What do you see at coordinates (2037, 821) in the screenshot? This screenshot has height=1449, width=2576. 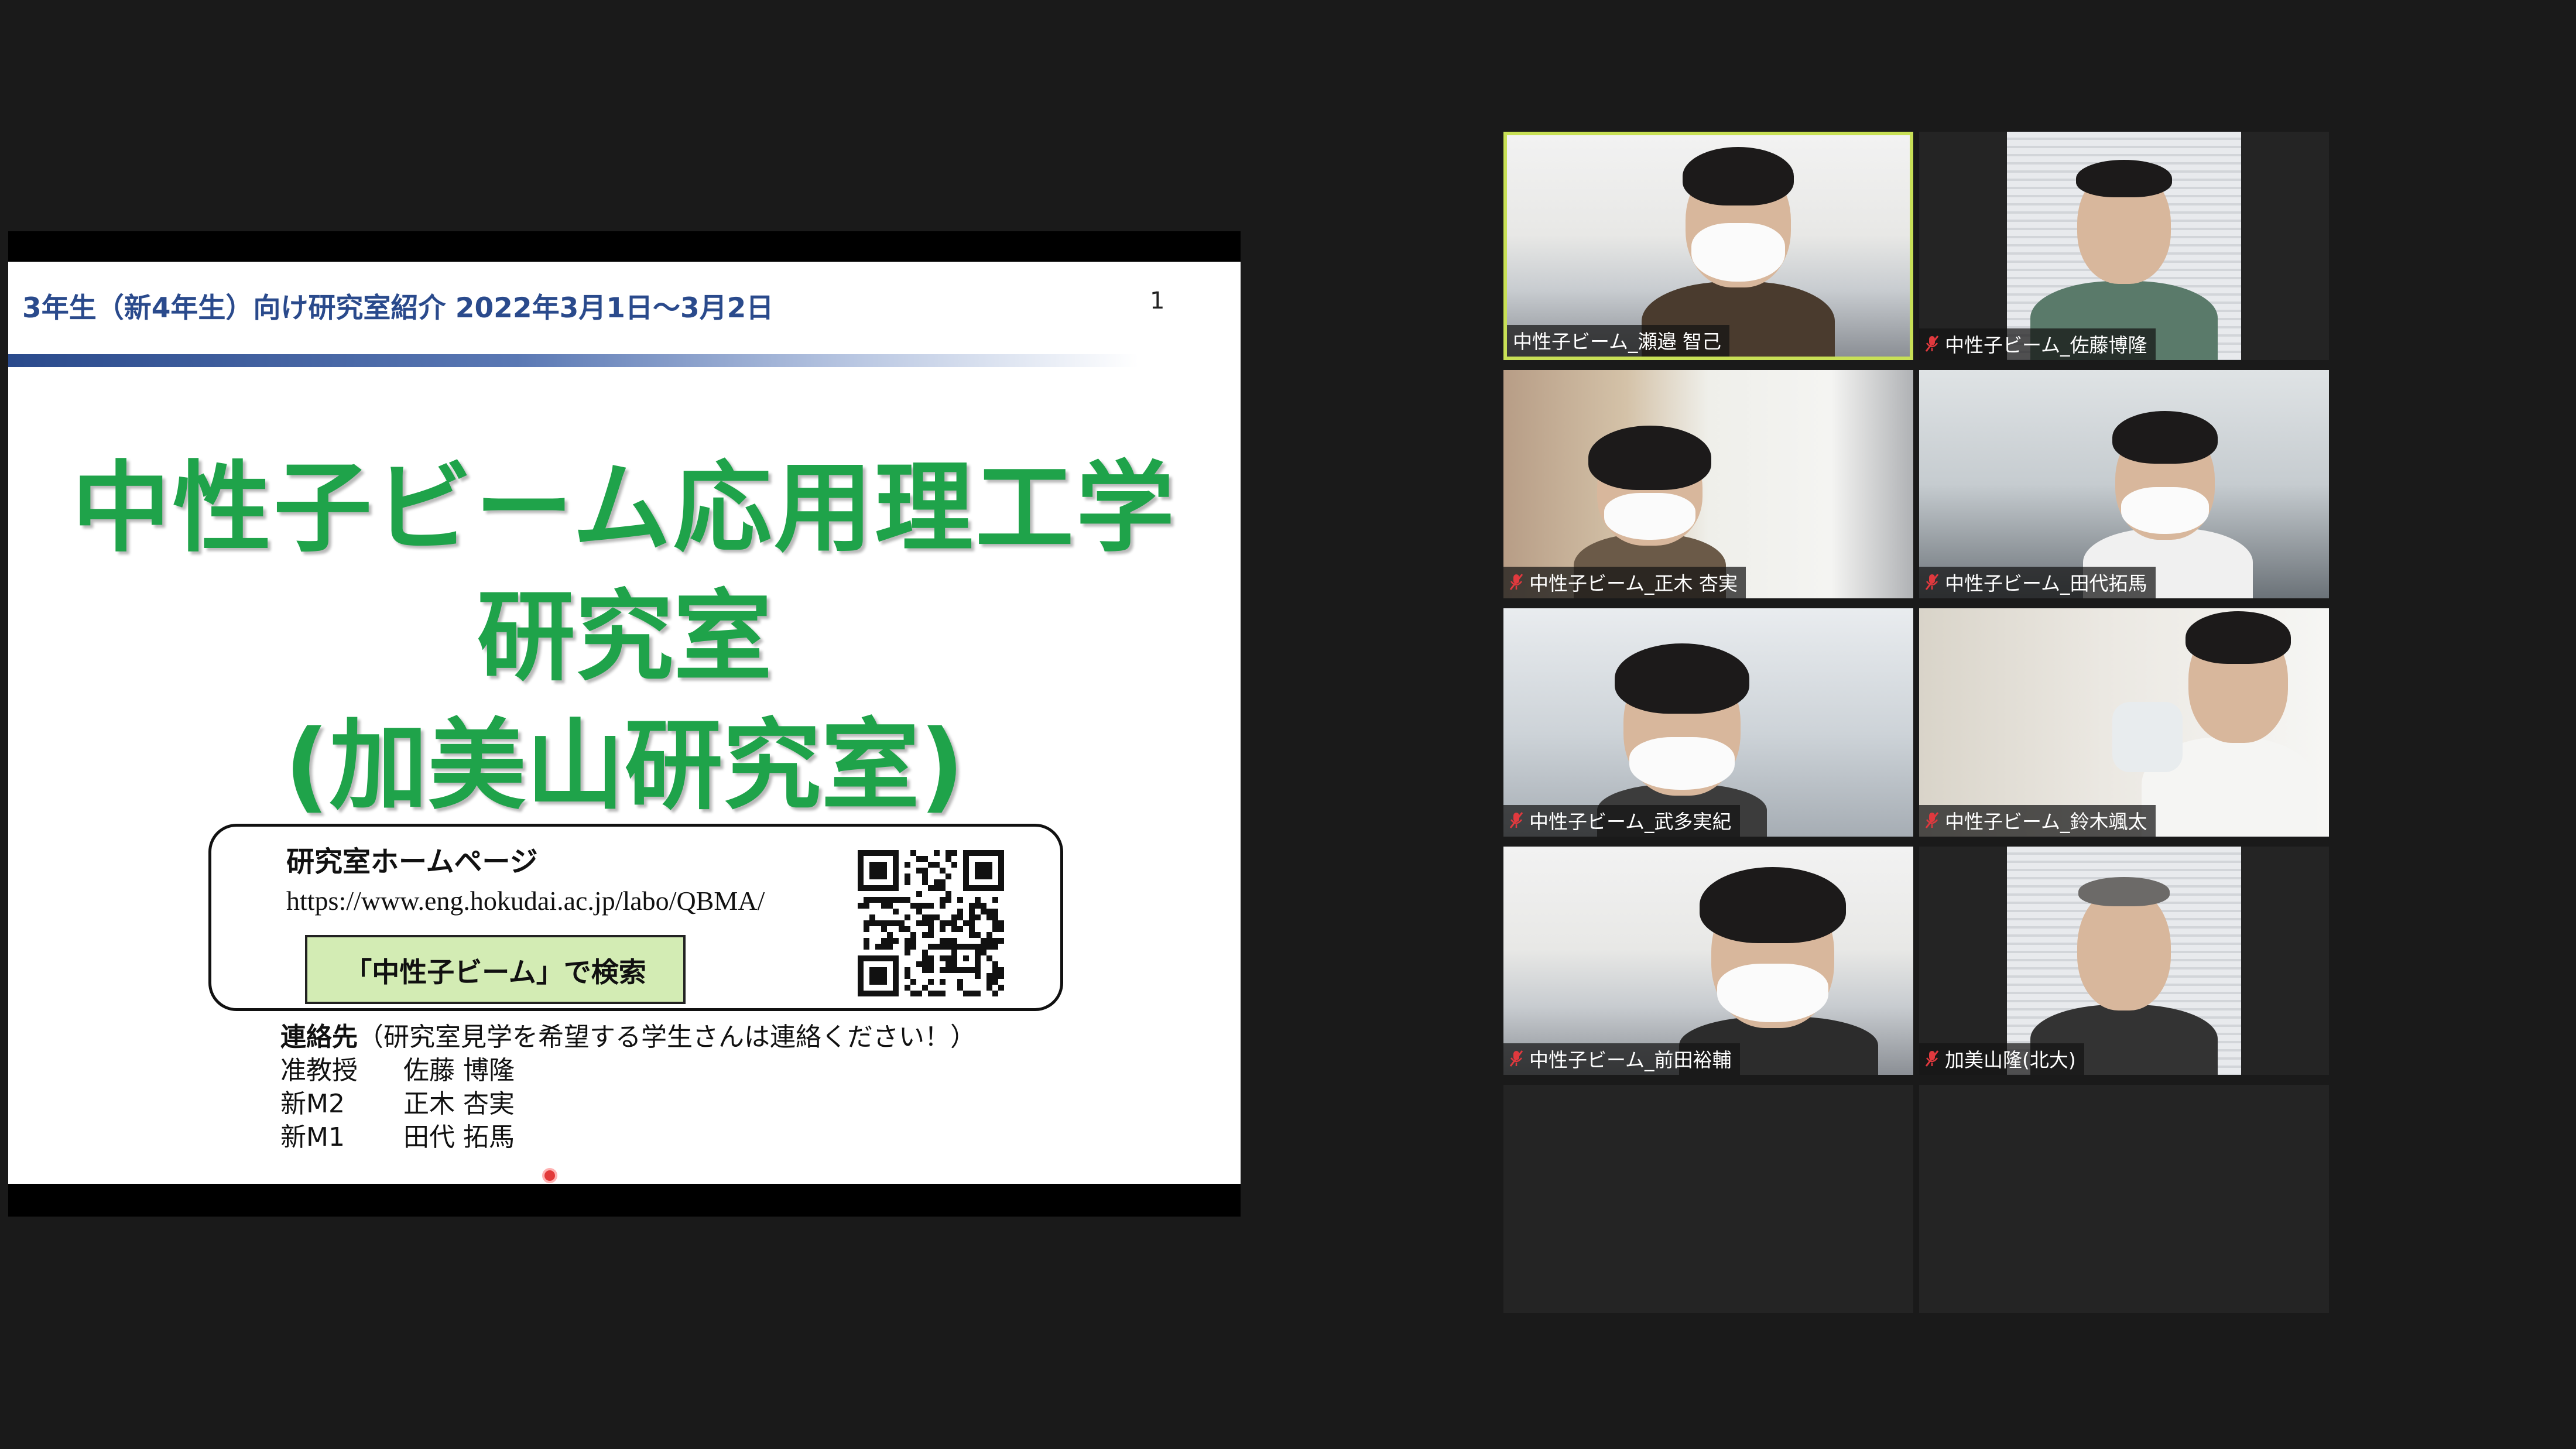 I see `participant-name-label: 中性子ビーム_鈴木颯太` at bounding box center [2037, 821].